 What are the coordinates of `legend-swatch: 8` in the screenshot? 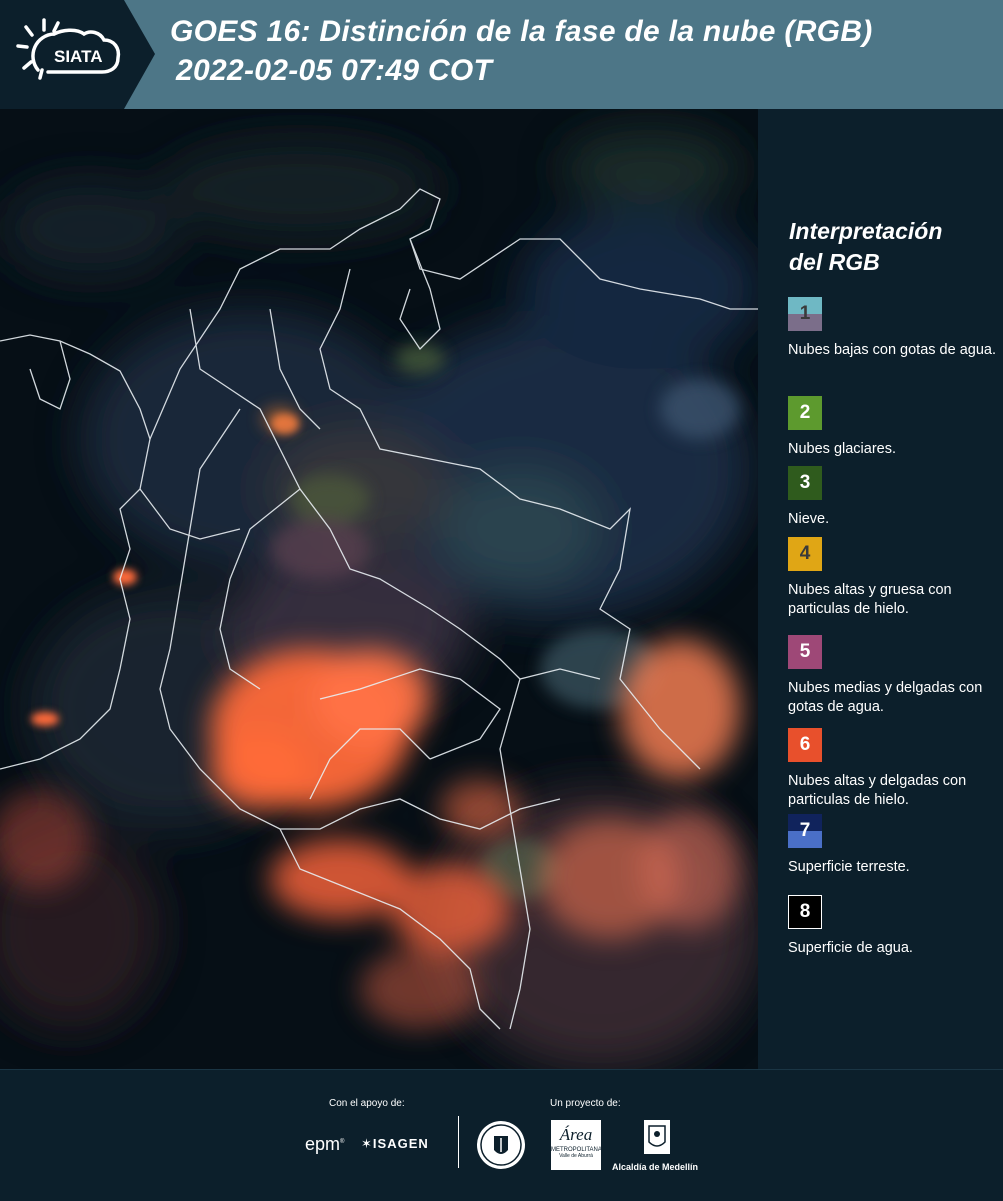 It's located at (805, 912).